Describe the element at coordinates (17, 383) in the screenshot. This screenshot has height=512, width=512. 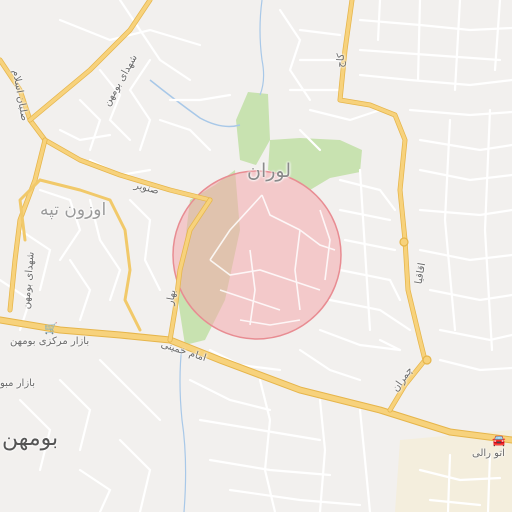
I see `poi-label-bazaar-left: بازار مبو` at that location.